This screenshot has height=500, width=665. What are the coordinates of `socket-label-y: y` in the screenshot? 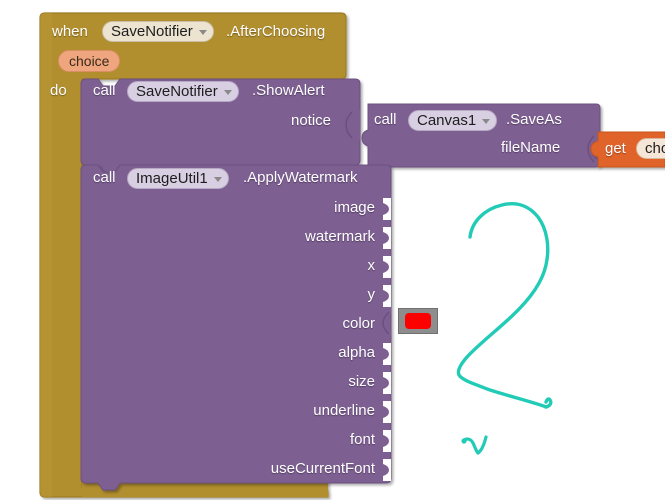 It's located at (371, 294).